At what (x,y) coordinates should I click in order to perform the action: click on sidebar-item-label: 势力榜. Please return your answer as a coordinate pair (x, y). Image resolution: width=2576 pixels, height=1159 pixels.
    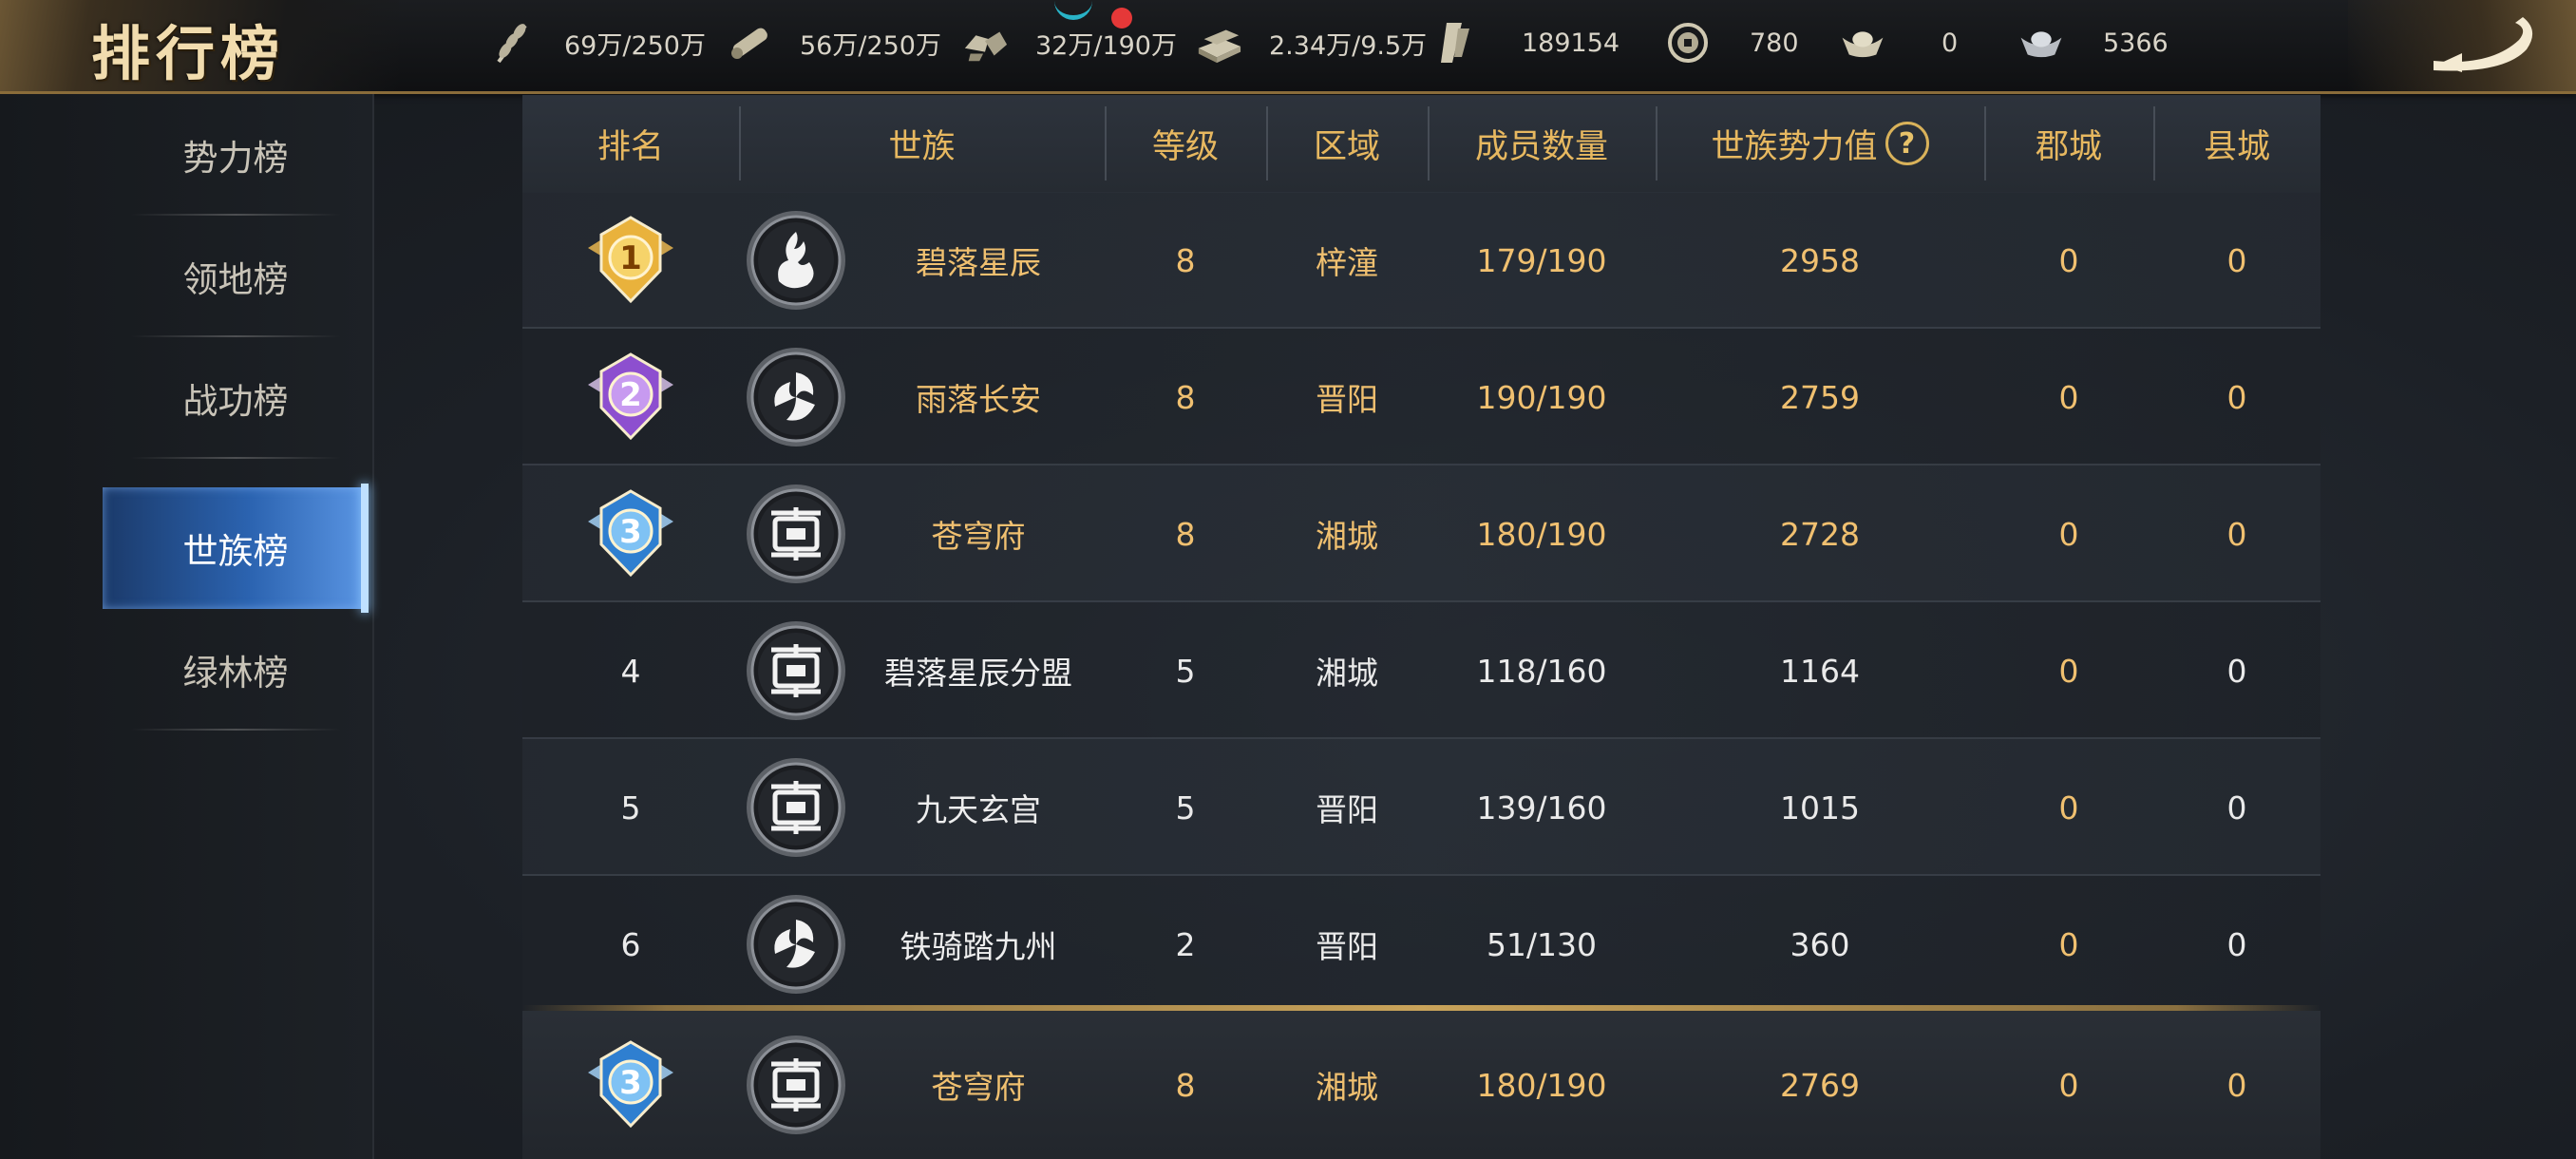
    Looking at the image, I should click on (235, 158).